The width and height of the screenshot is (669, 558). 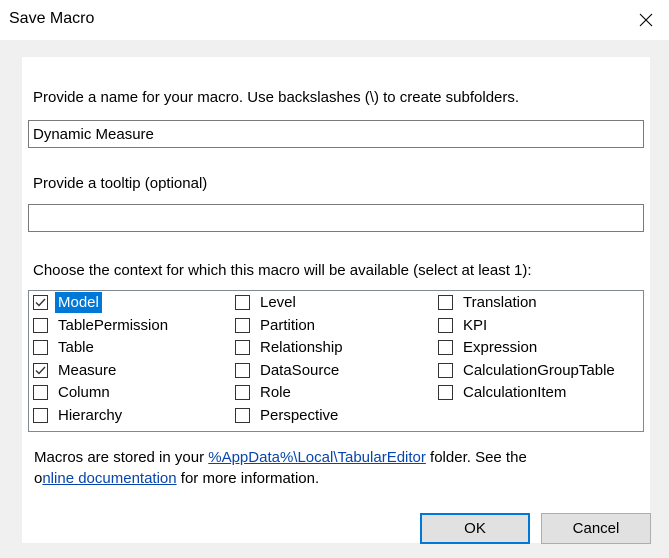 What do you see at coordinates (76, 347) in the screenshot?
I see `context-item-label: Table` at bounding box center [76, 347].